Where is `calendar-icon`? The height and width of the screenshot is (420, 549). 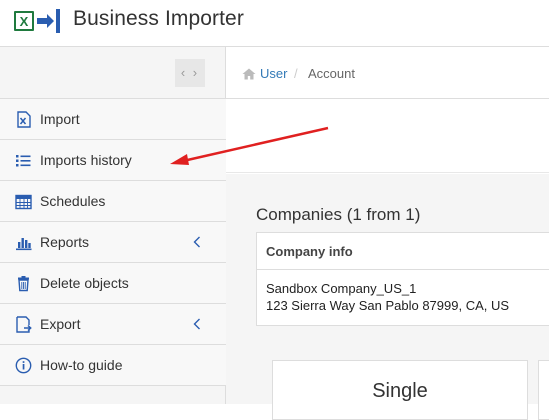
calendar-icon is located at coordinates (23, 202).